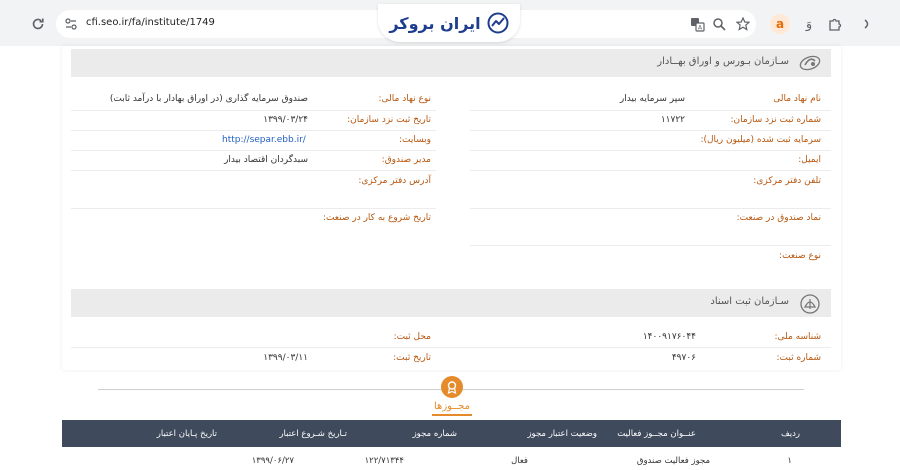 The image size is (900, 470). What do you see at coordinates (435, 23) in the screenshot?
I see `logo-text: ایران بروکر` at bounding box center [435, 23].